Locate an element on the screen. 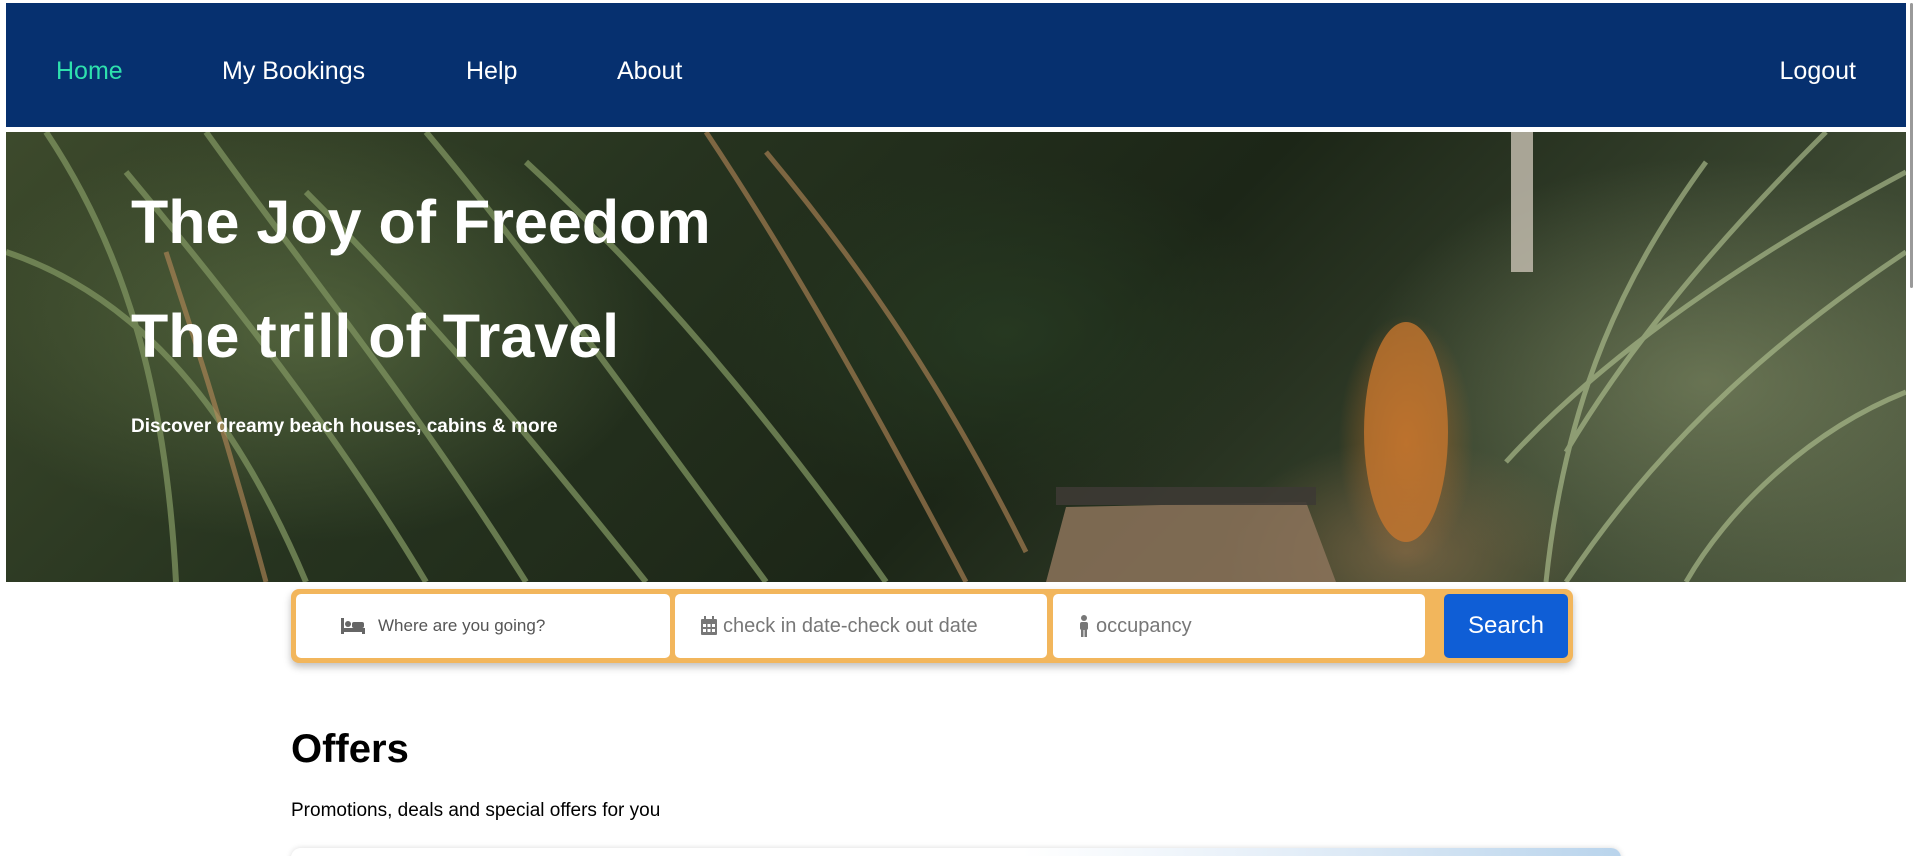  logout-link: Logout is located at coordinates (1818, 71).